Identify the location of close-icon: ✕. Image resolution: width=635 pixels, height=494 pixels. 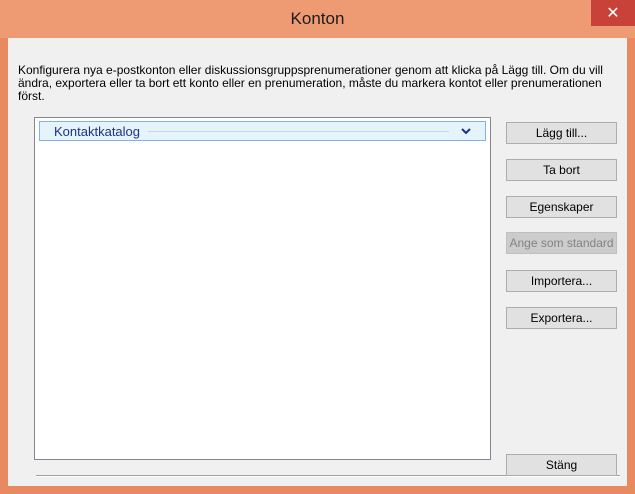
(613, 13).